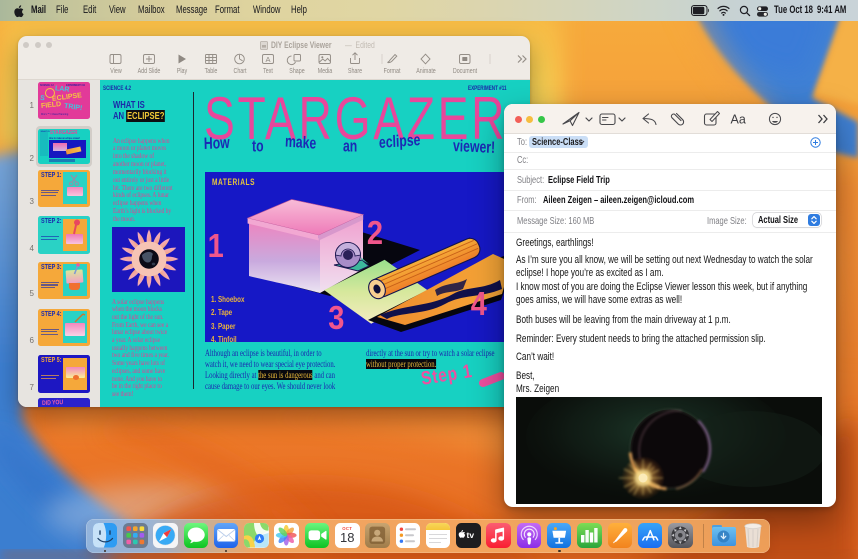  Describe the element at coordinates (739, 118) in the screenshot. I see `svg-text: Aa` at that location.